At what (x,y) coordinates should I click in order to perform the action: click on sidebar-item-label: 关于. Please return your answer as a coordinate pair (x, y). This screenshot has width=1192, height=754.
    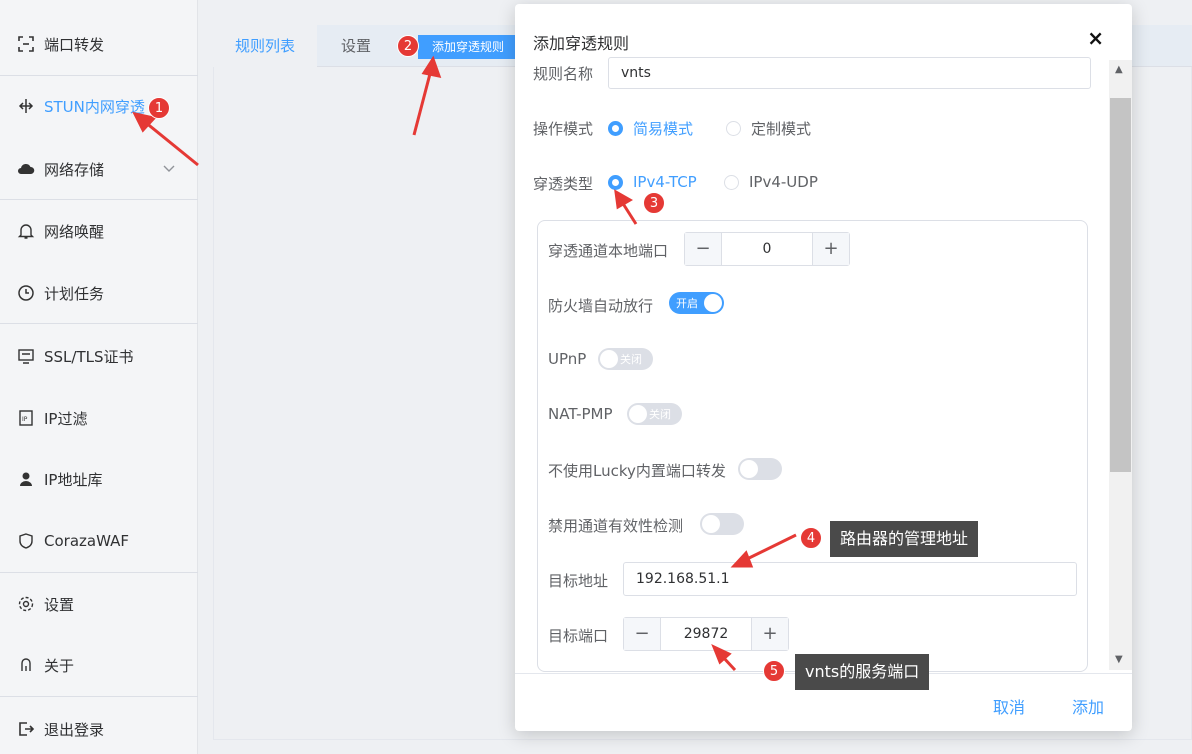
    Looking at the image, I should click on (59, 665).